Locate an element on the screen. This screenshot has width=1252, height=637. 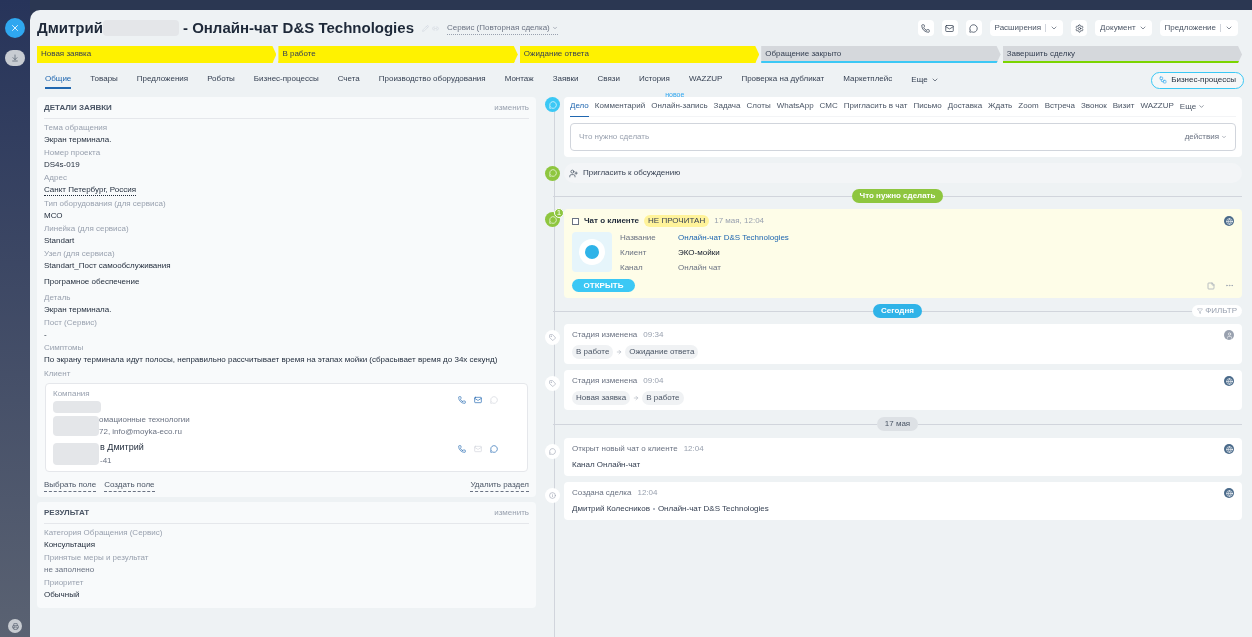
chat-bubble-icon is located at coordinates (974, 28).